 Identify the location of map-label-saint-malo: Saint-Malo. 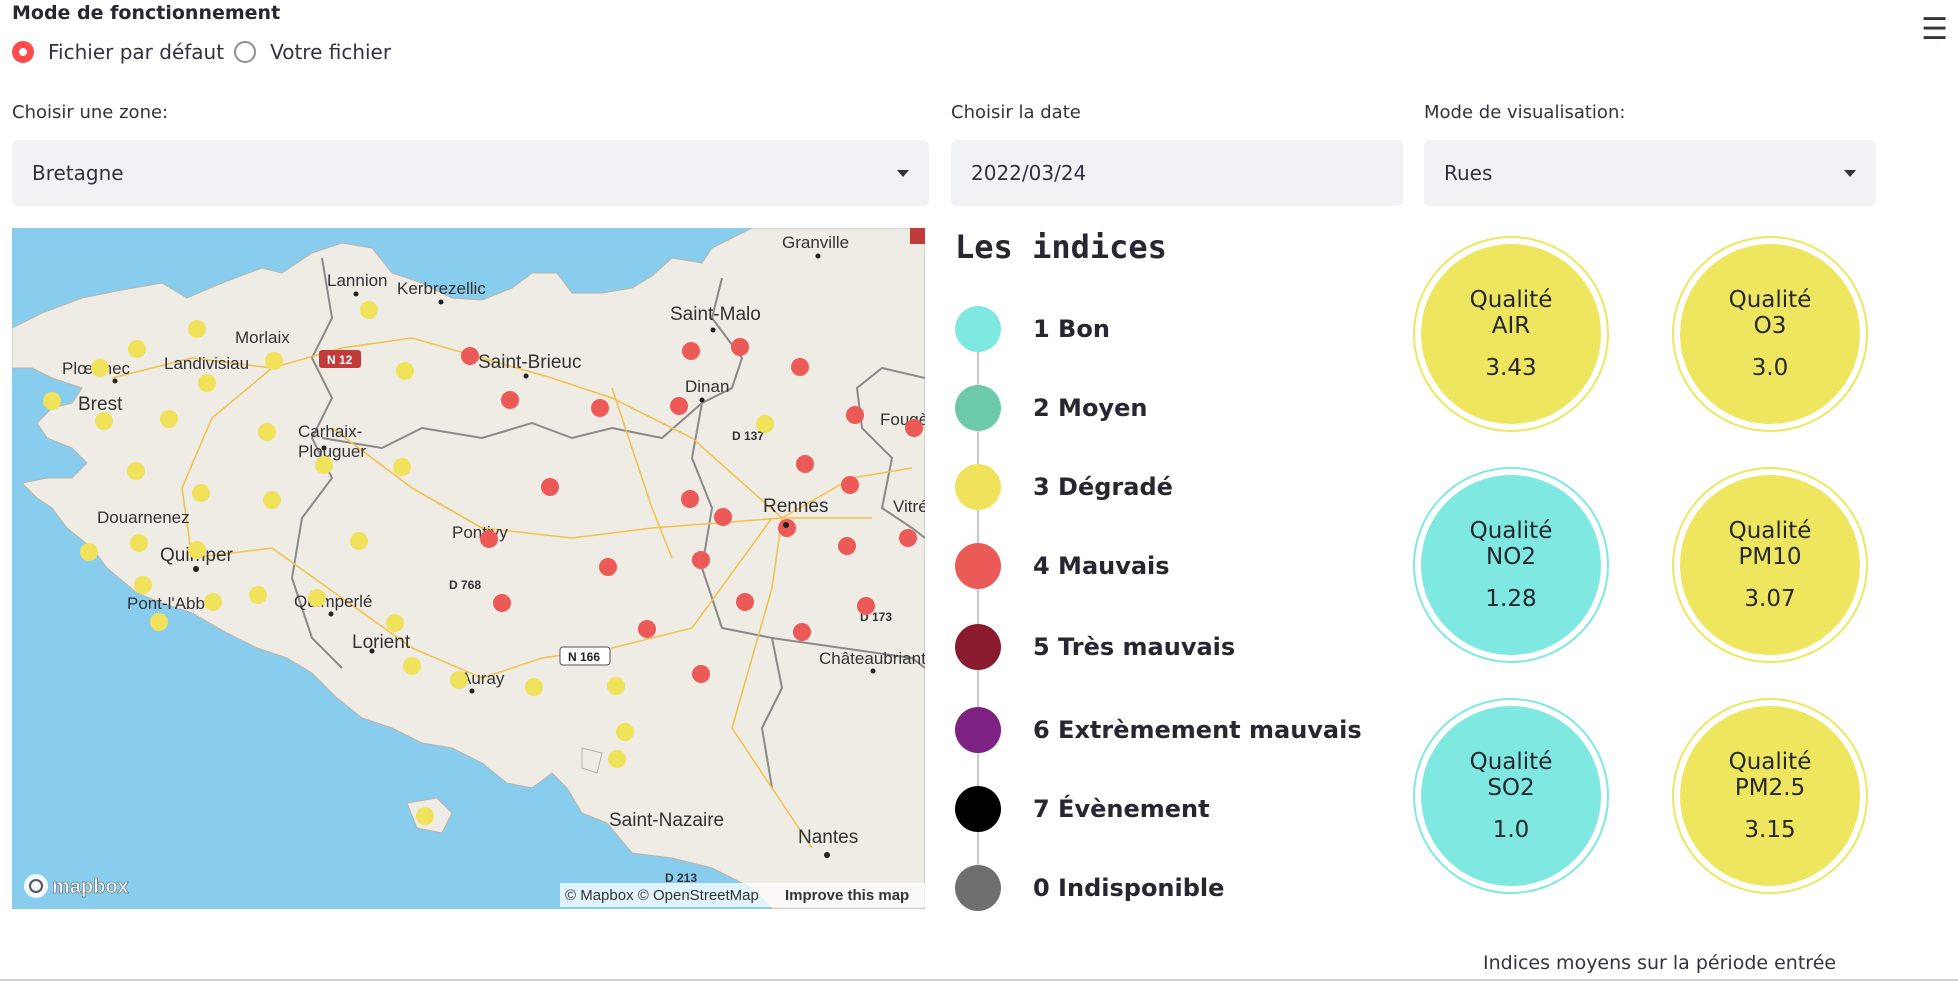
(715, 314).